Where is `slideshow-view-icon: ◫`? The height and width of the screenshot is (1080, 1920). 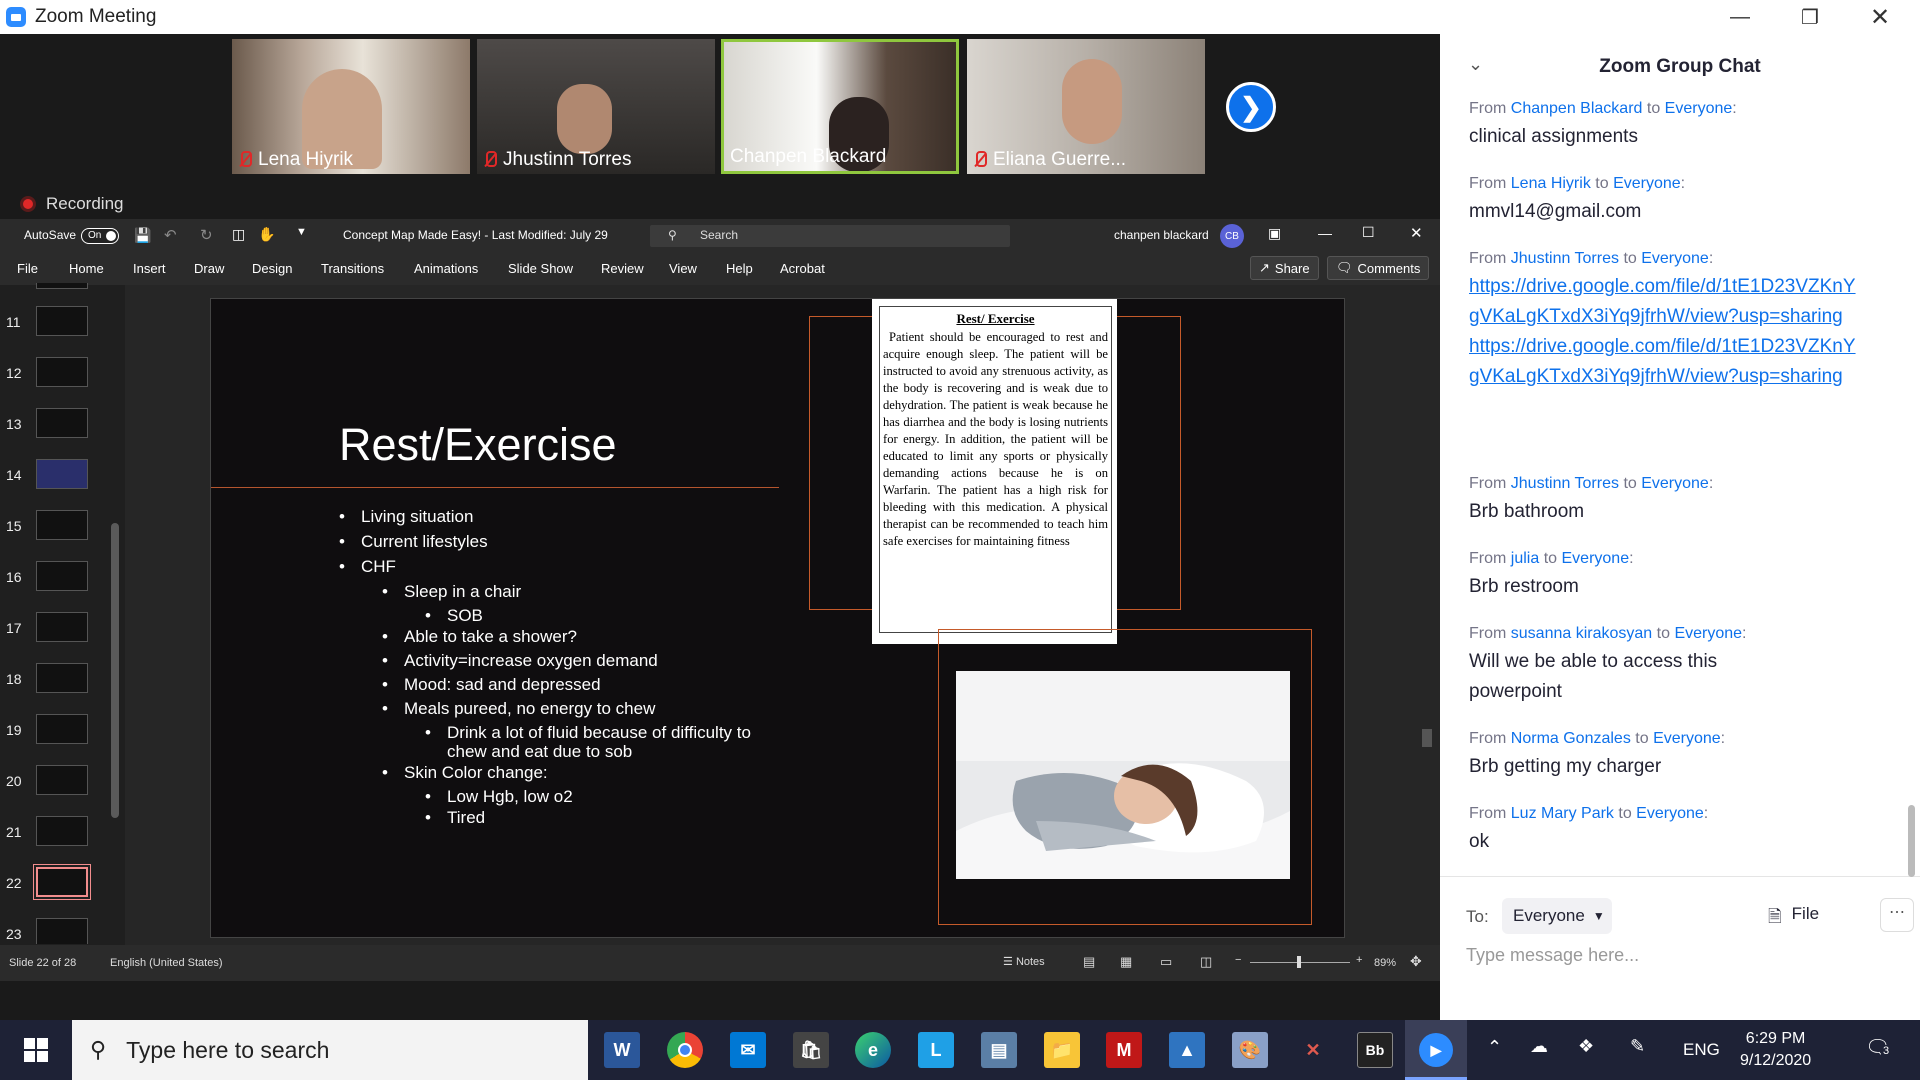 slideshow-view-icon: ◫ is located at coordinates (1206, 962).